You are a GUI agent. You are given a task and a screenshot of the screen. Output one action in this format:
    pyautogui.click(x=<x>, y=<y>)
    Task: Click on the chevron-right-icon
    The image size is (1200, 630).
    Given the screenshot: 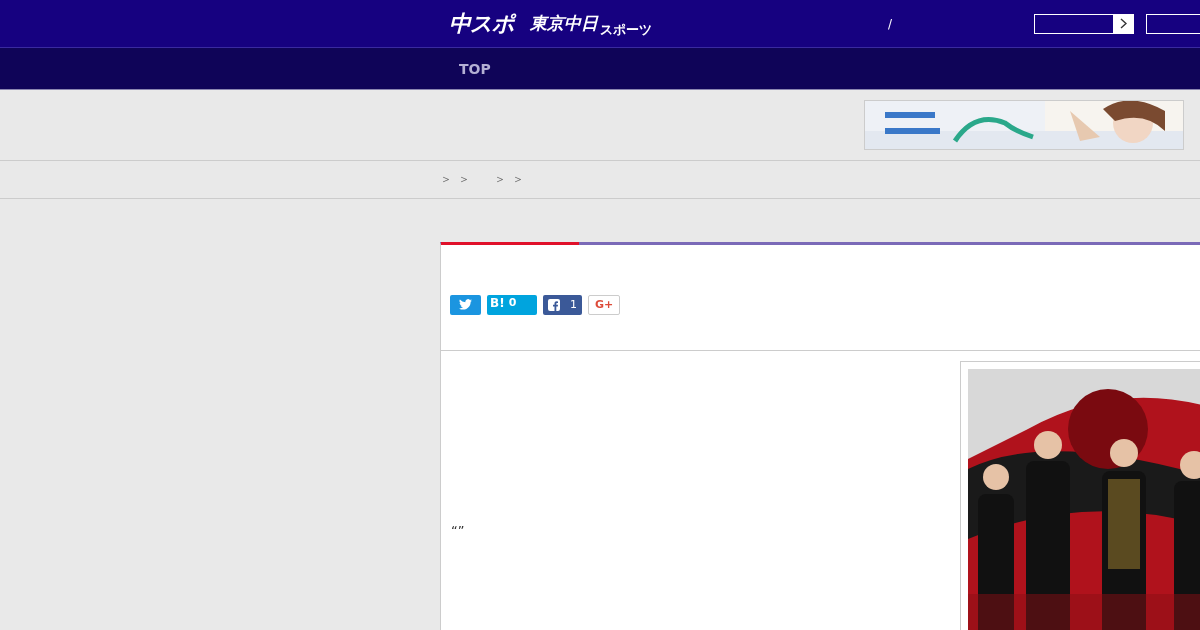 What is the action you would take?
    pyautogui.click(x=1123, y=23)
    